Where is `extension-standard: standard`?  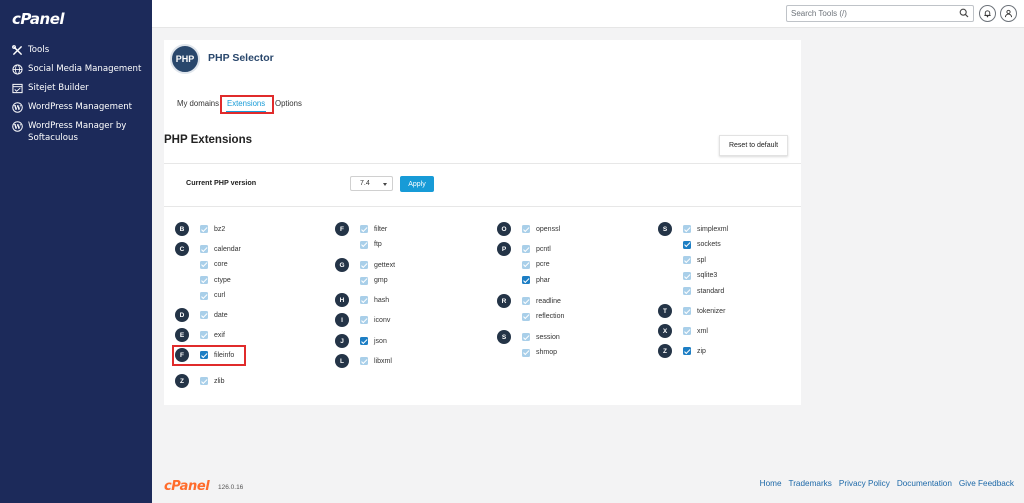
extension-standard: standard is located at coordinates (703, 291).